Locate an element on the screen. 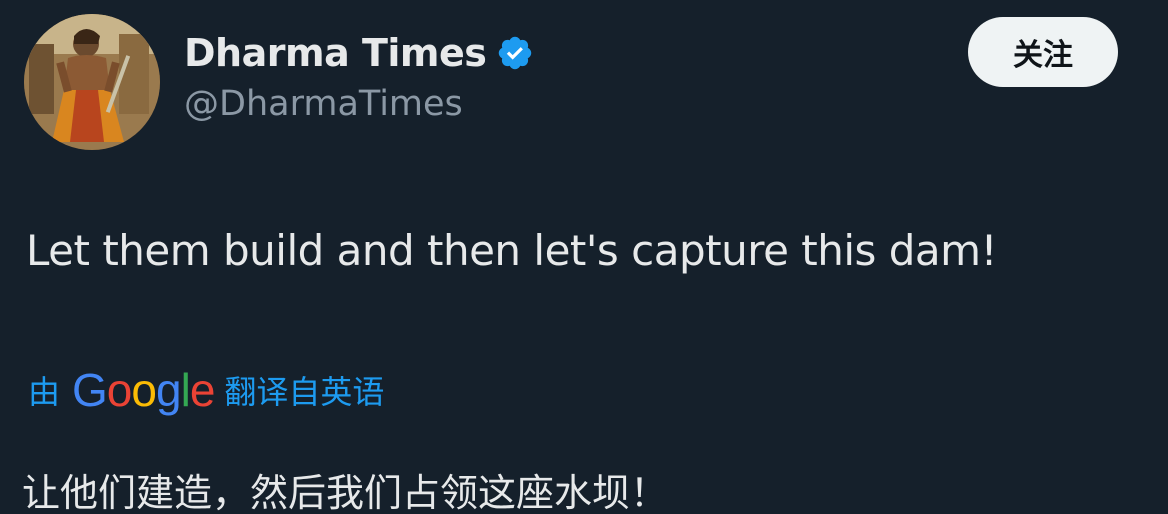  translation-prefix: 由 is located at coordinates (44, 392).